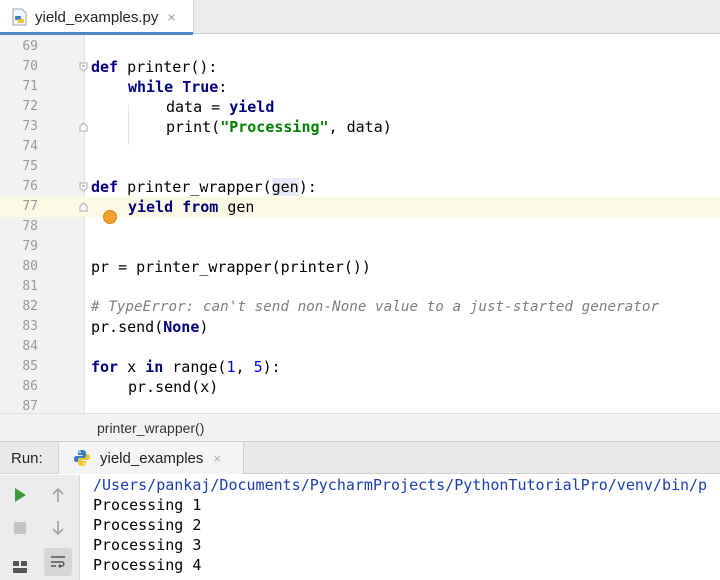 This screenshot has height=580, width=720. Describe the element at coordinates (30, 186) in the screenshot. I see `line-number: 76` at that location.